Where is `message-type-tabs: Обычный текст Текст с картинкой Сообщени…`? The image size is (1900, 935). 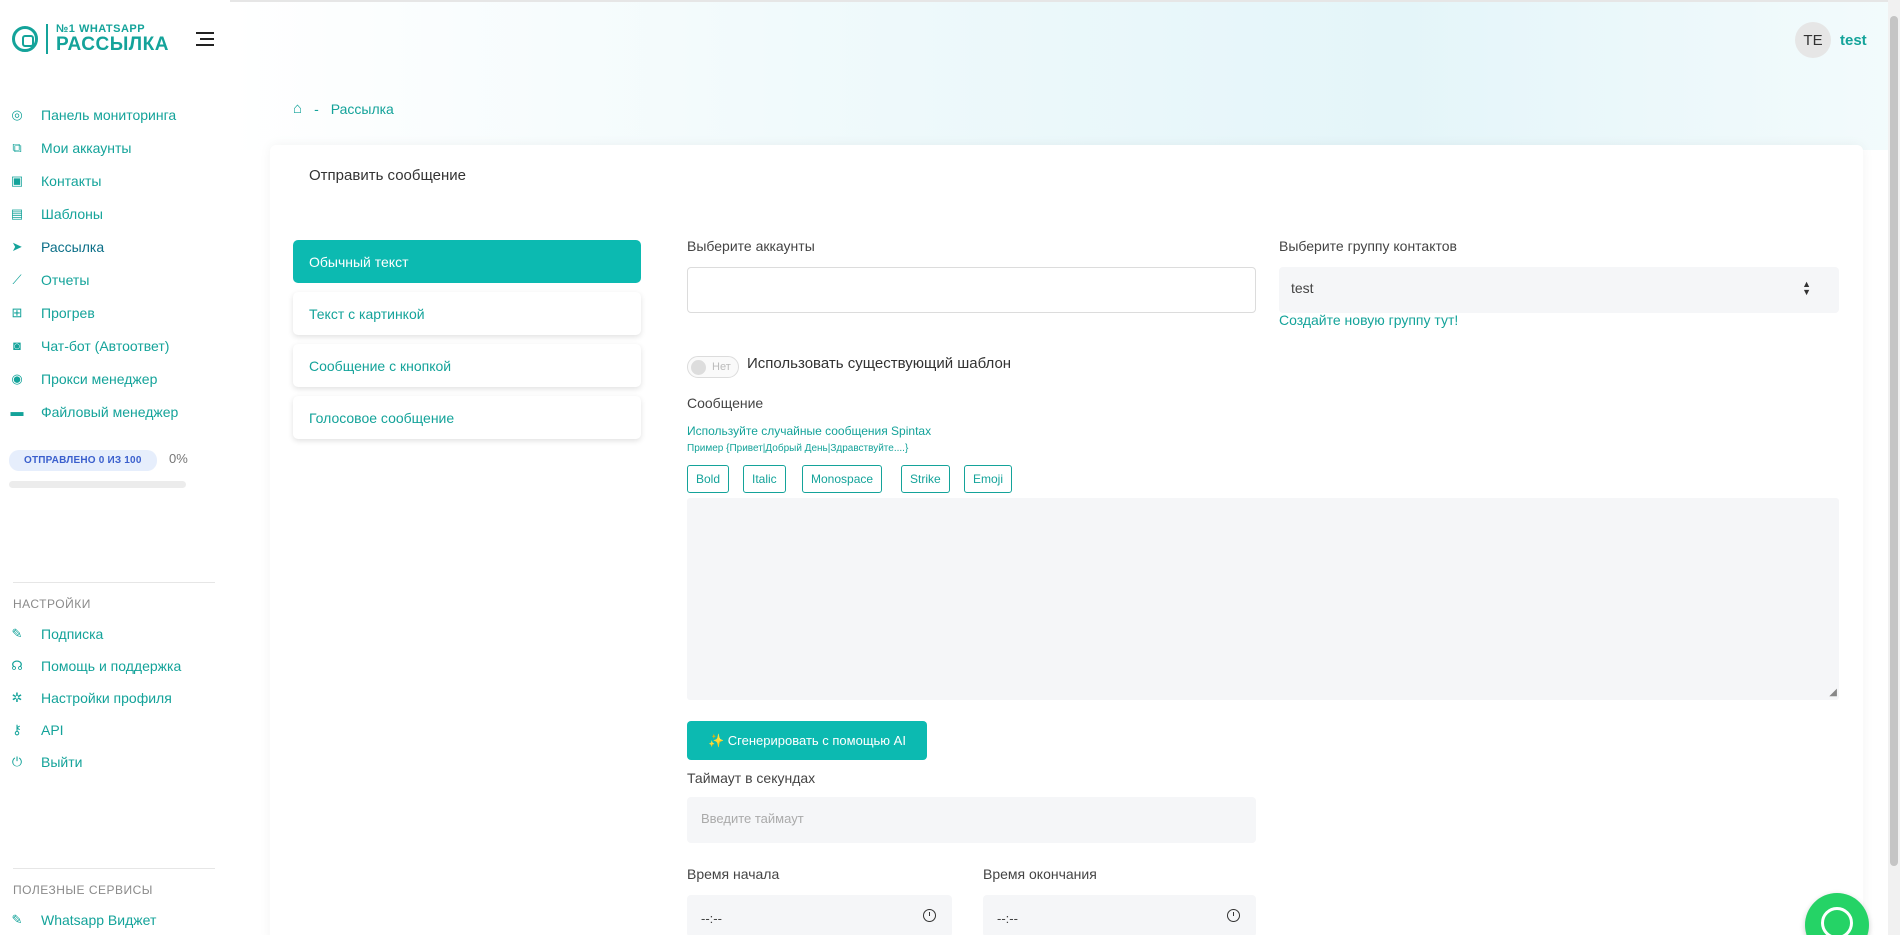
message-type-tabs: Обычный текст Текст с картинкой Сообщени… is located at coordinates (467, 344).